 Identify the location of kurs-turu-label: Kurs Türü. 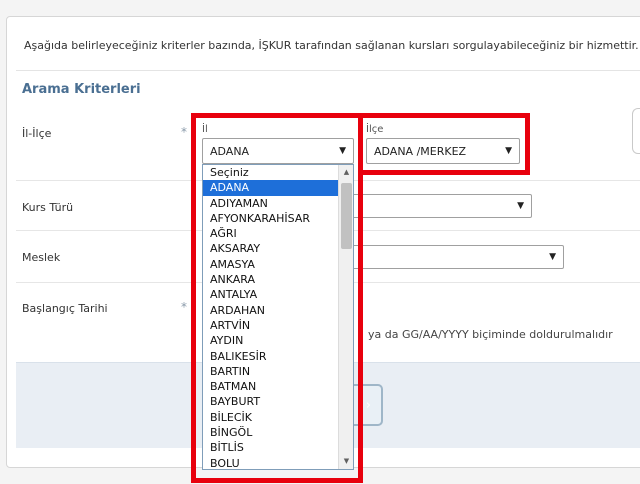
(48, 207).